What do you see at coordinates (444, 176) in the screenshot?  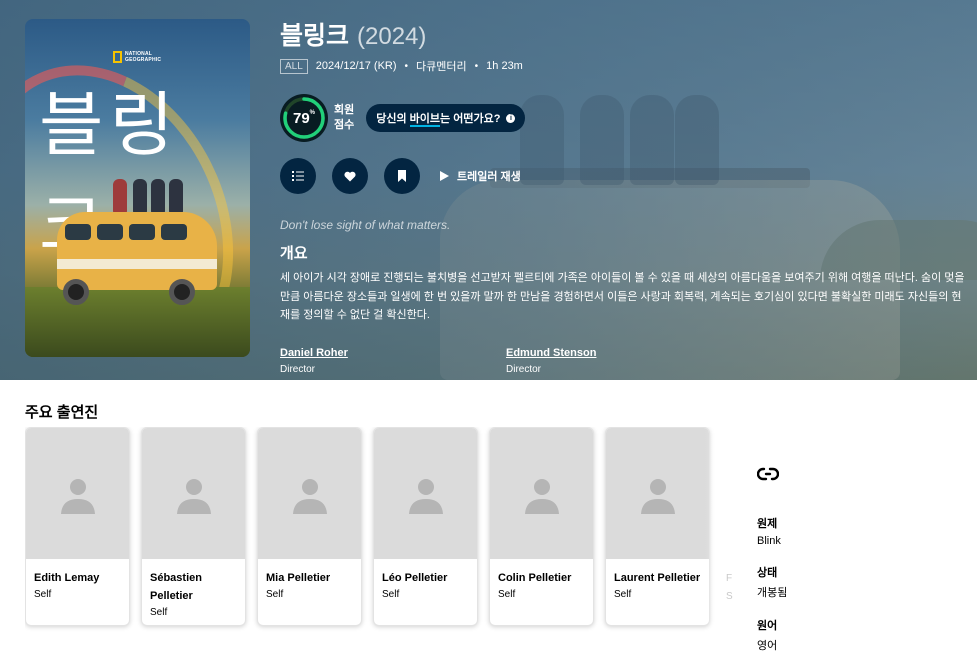 I see `play-icon` at bounding box center [444, 176].